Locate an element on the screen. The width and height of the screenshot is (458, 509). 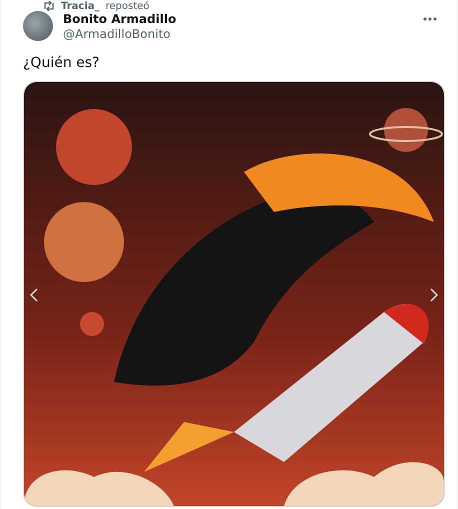
more-icon is located at coordinates (430, 19).